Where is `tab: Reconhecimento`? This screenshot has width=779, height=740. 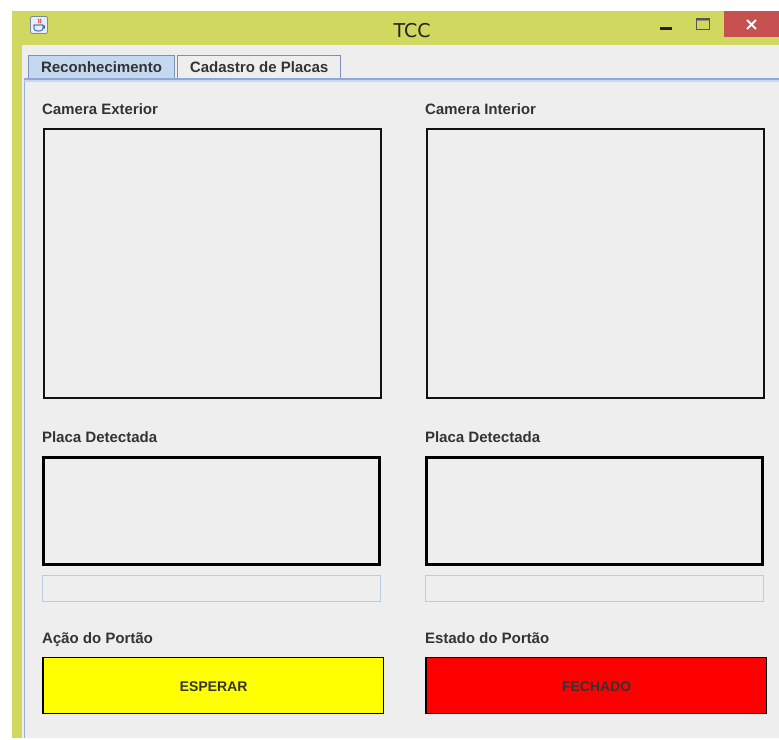
tab: Reconhecimento is located at coordinates (101, 66).